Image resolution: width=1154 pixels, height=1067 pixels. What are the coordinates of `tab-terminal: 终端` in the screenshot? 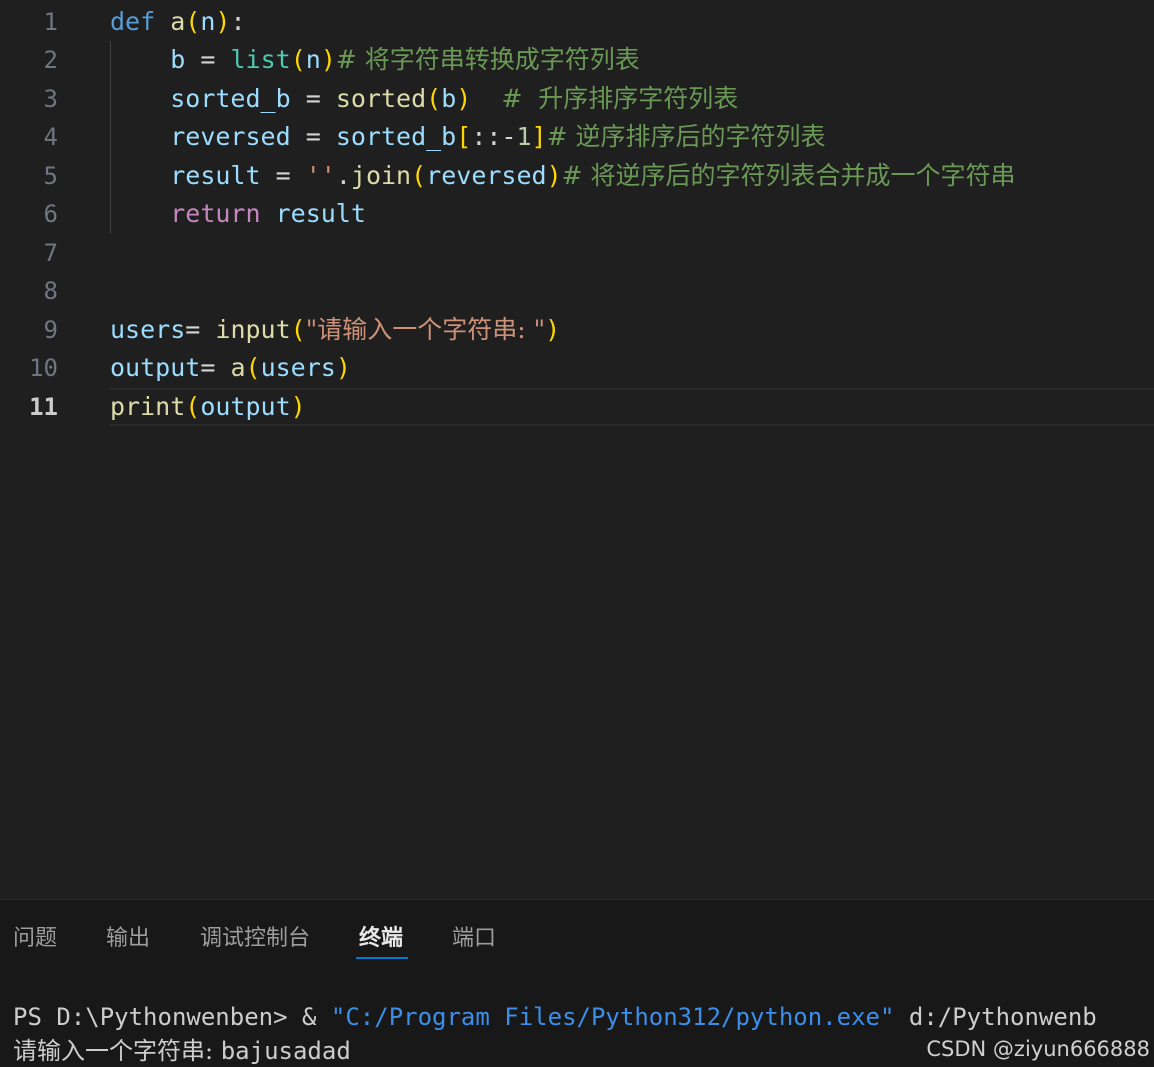 It's located at (381, 939).